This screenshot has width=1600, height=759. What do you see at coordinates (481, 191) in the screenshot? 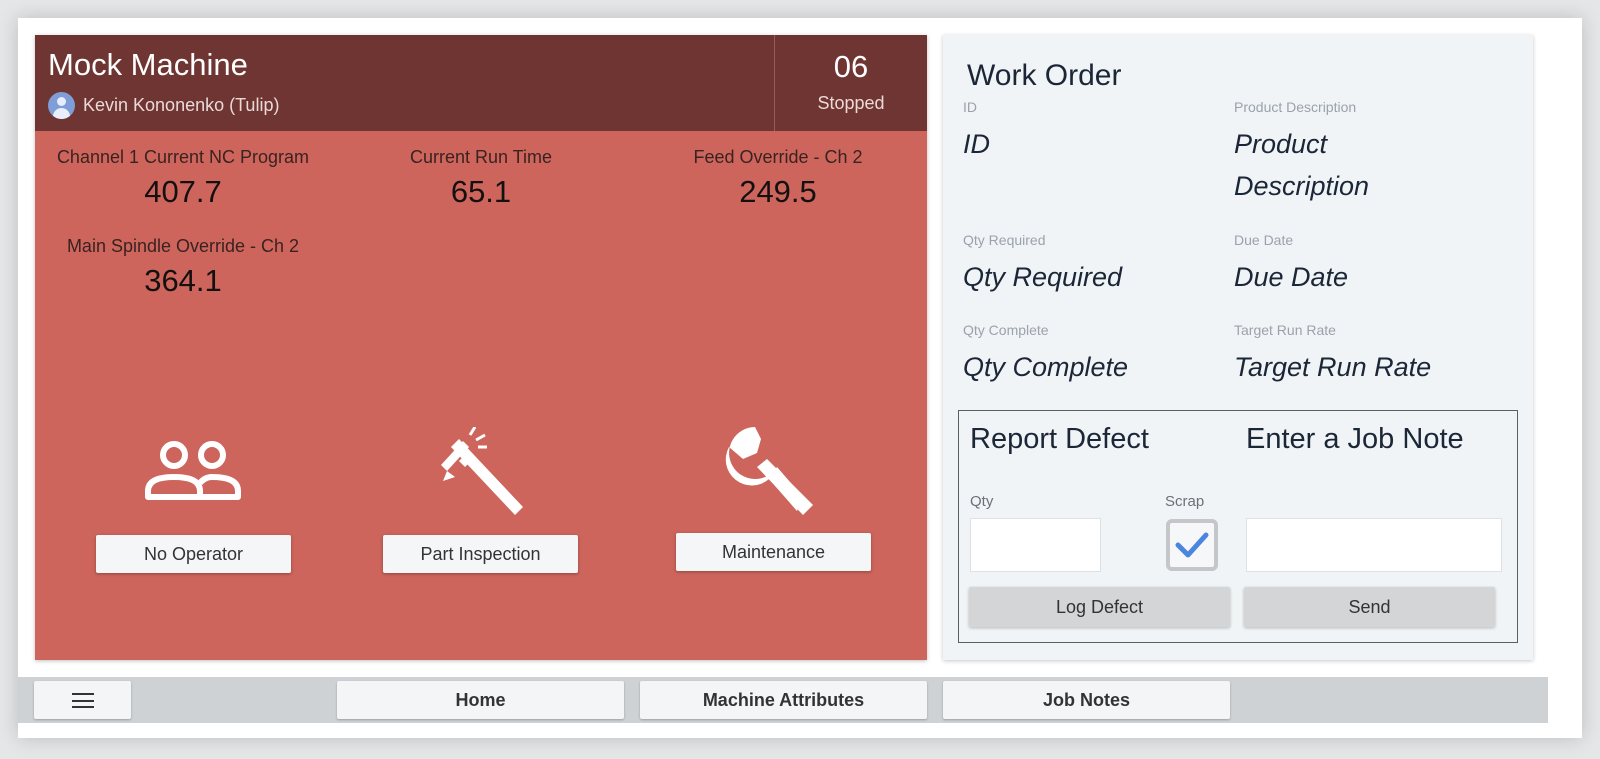
I see `metric-value: 65.1` at bounding box center [481, 191].